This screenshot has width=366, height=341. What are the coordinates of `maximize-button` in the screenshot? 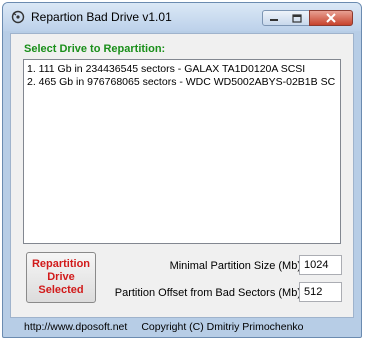 It's located at (297, 18).